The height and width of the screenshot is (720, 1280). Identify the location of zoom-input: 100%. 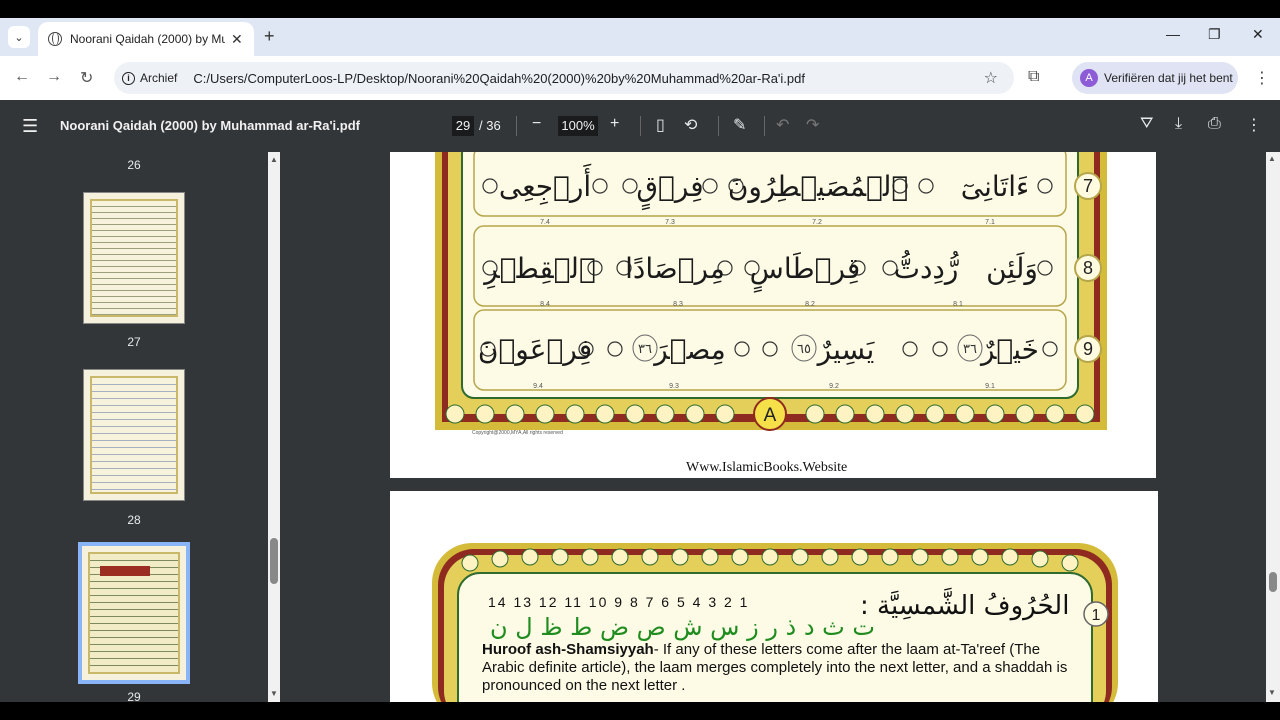
(578, 126).